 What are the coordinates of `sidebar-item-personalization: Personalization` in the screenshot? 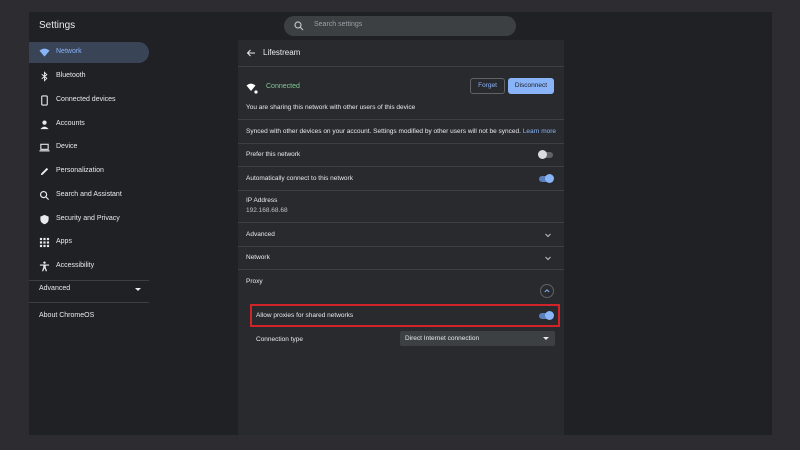 It's located at (89, 171).